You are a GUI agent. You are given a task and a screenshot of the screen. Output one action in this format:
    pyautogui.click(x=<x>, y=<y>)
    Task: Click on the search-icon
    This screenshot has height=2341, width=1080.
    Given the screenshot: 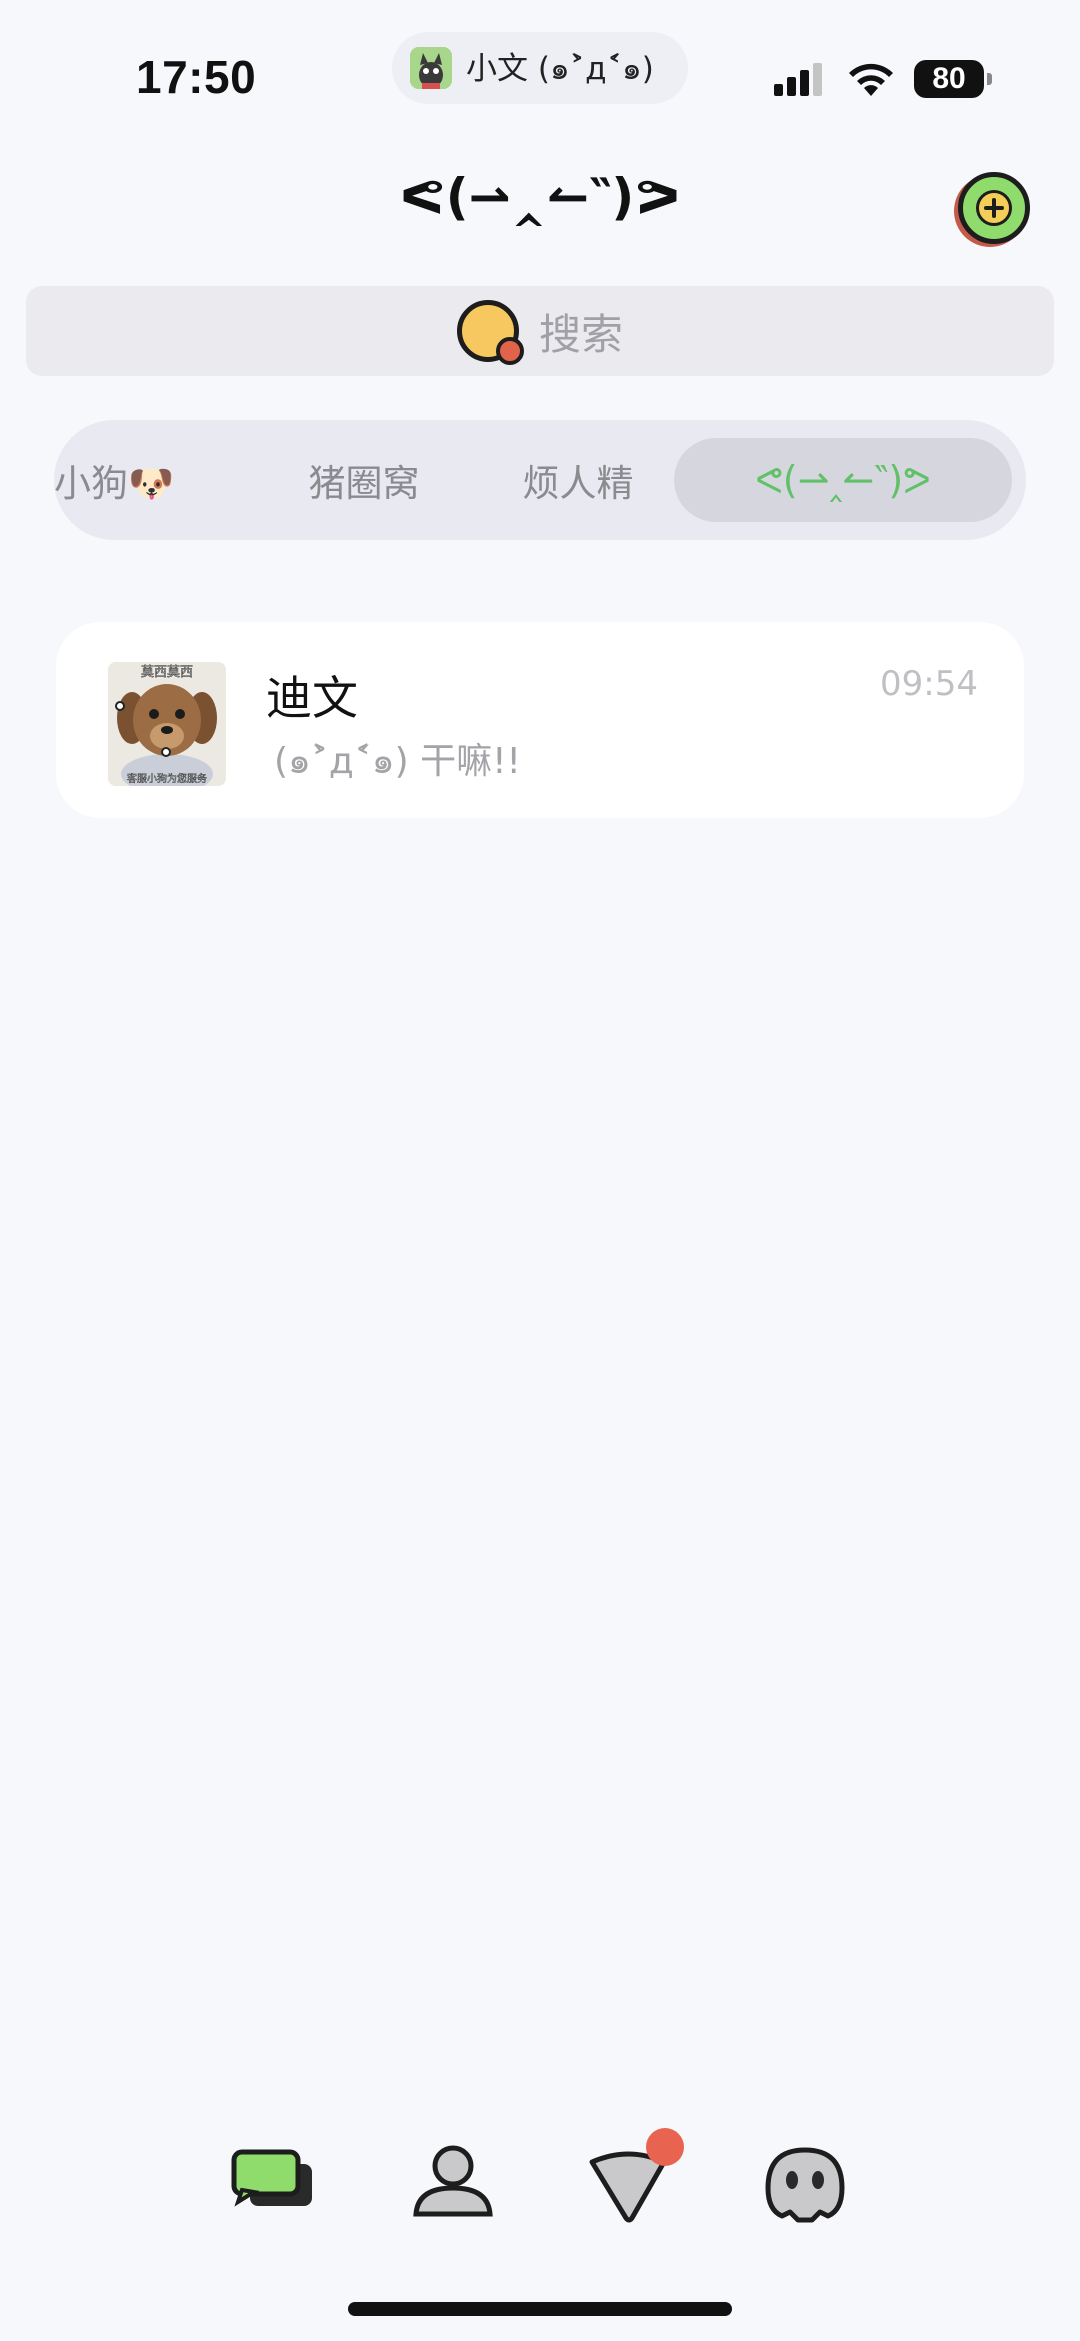 What is the action you would take?
    pyautogui.click(x=490, y=332)
    